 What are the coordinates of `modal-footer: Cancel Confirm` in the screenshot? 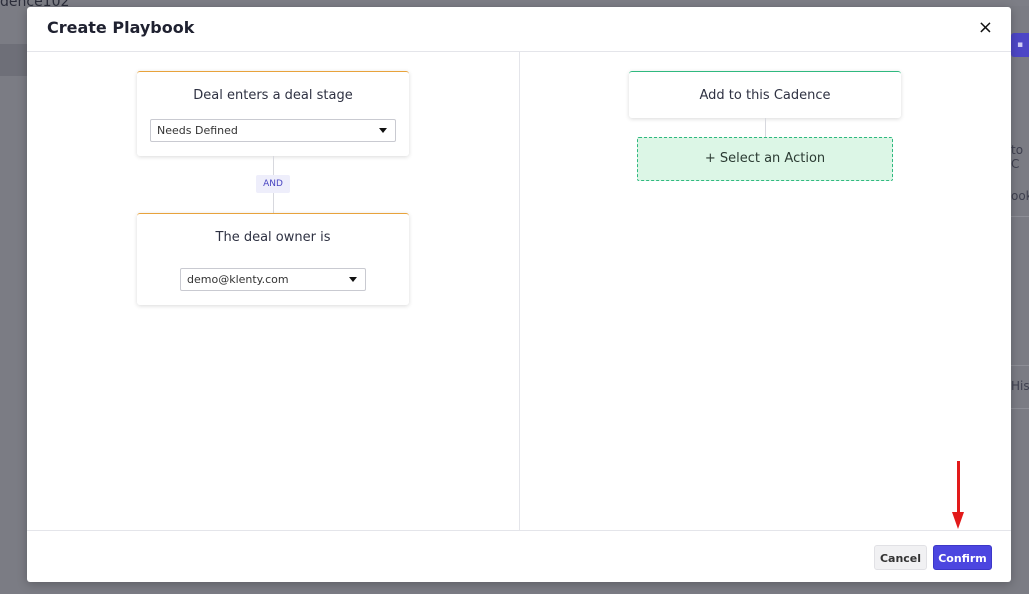 It's located at (519, 556).